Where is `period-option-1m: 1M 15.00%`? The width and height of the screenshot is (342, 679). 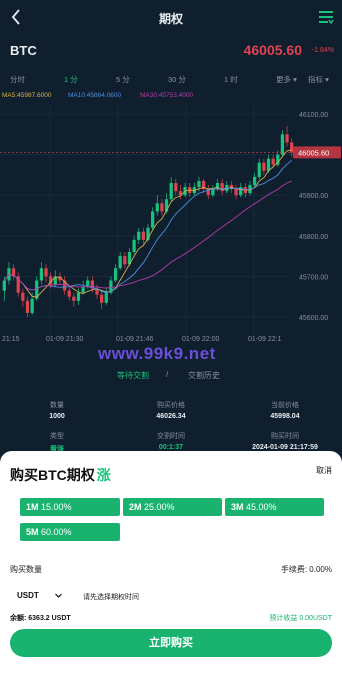
period-option-1m: 1M 15.00% is located at coordinates (70, 507).